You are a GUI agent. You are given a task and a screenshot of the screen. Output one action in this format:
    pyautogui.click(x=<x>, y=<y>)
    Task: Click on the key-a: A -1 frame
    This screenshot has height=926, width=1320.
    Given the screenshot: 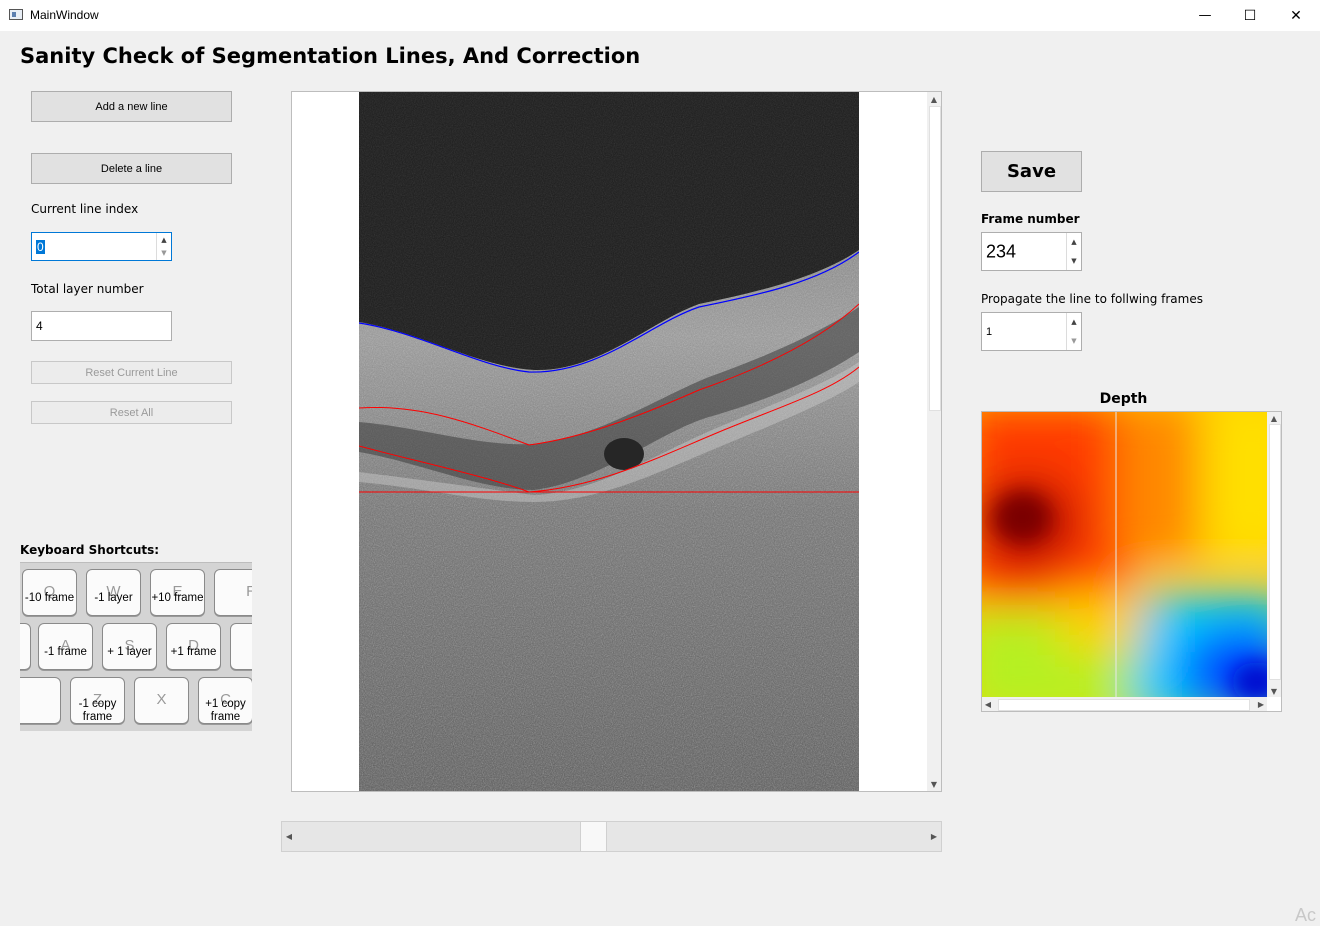 What is the action you would take?
    pyautogui.click(x=65, y=646)
    